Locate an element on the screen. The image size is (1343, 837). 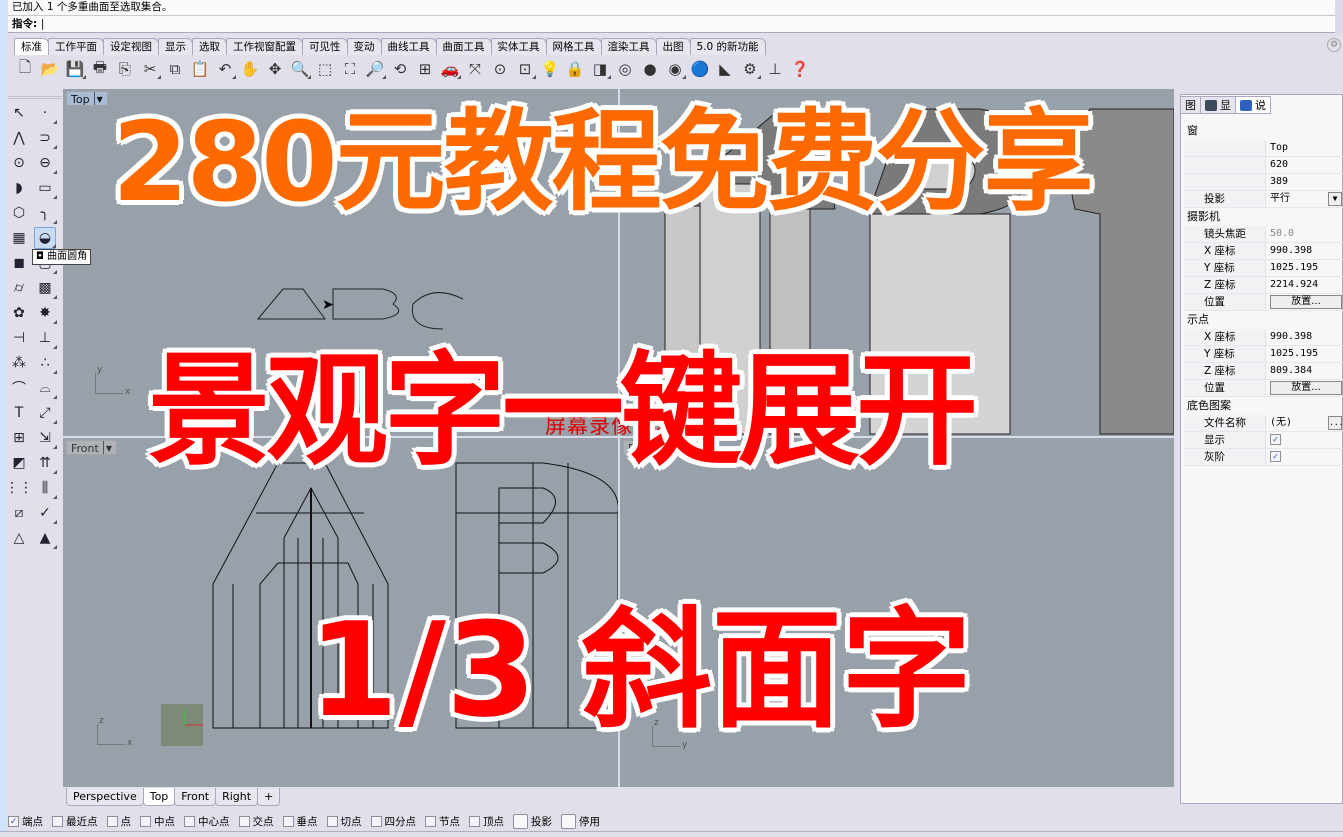
check-icon: ✓ is located at coordinates (45, 513).